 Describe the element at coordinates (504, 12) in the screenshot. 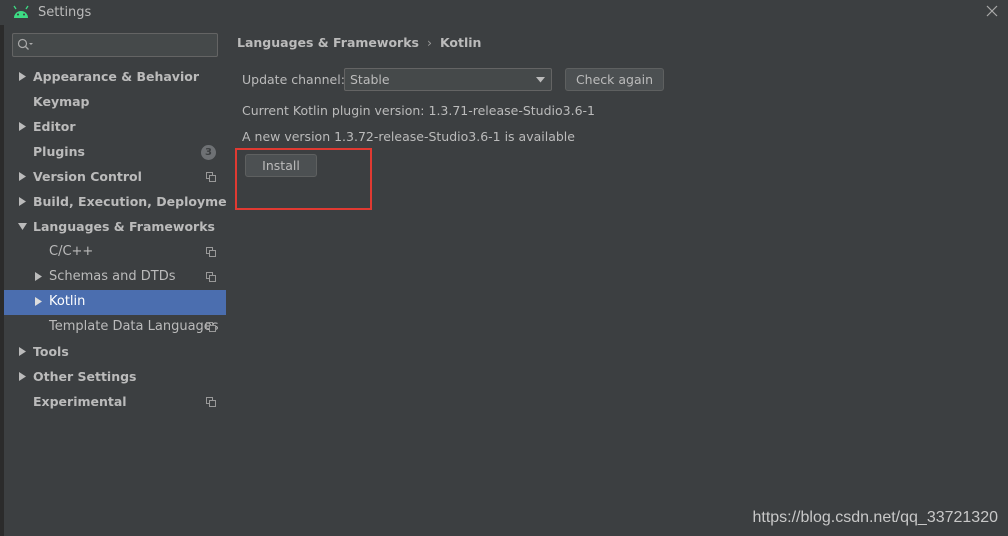

I see `title-bar: Settings` at that location.